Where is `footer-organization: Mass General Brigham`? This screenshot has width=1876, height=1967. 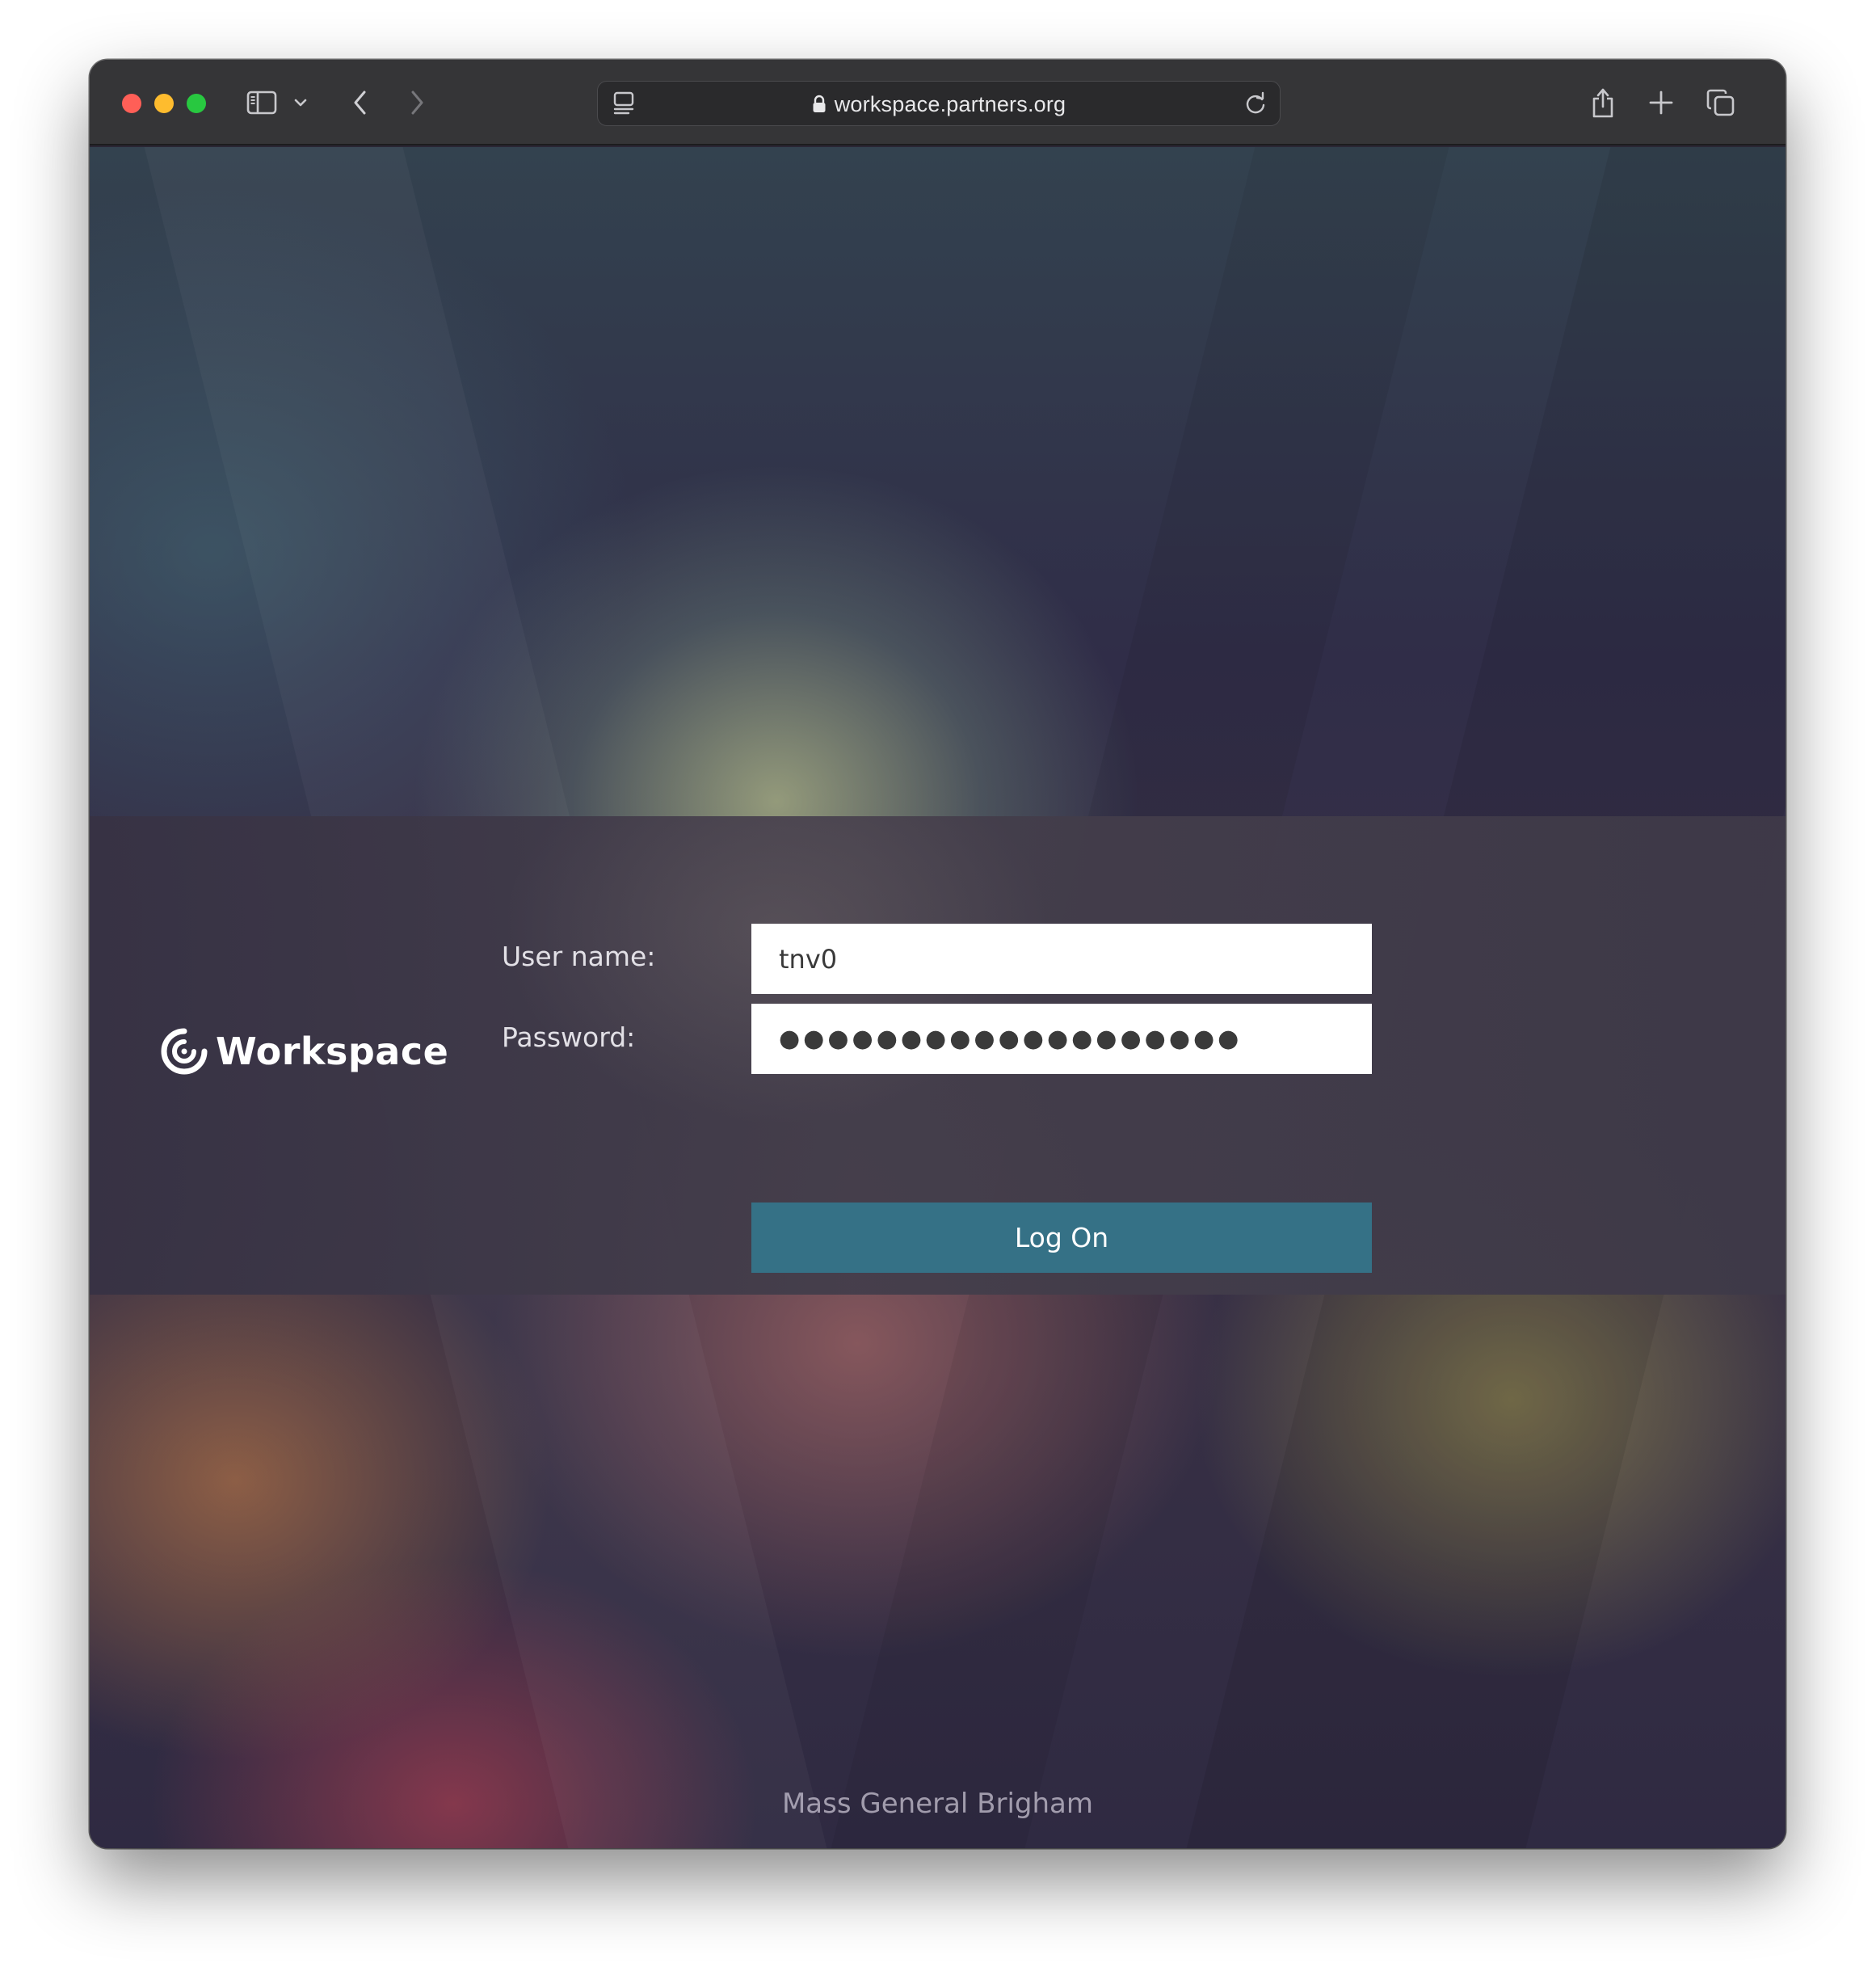 footer-organization: Mass General Brigham is located at coordinates (937, 1804).